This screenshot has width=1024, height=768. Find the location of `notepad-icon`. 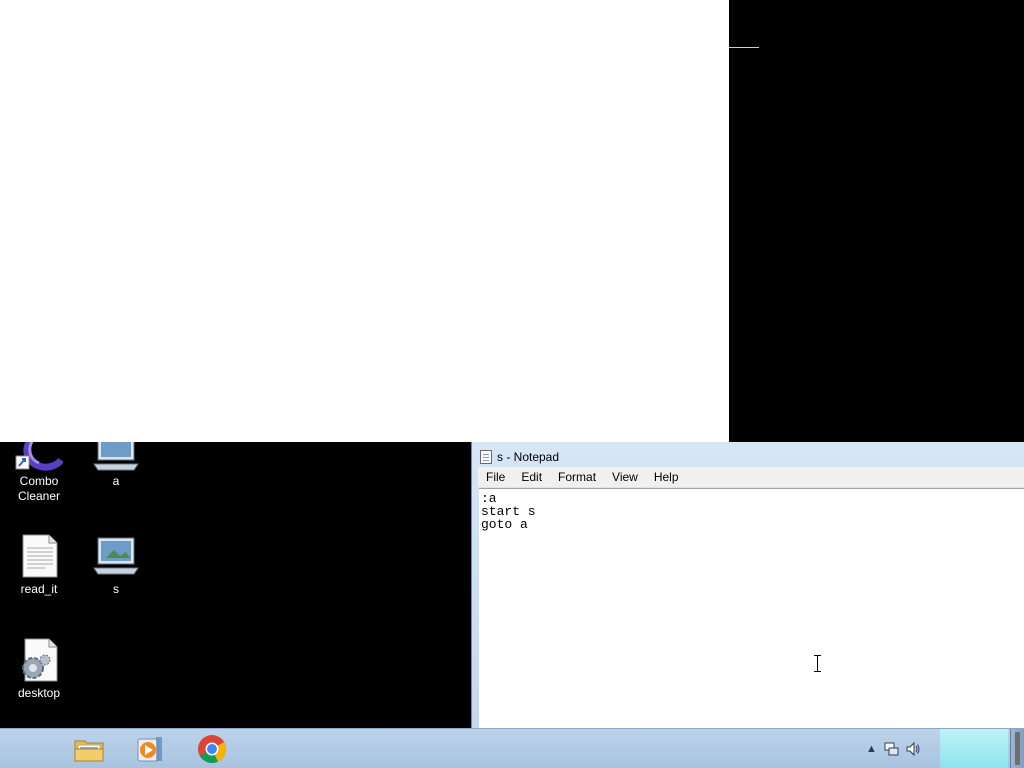

notepad-icon is located at coordinates (486, 457).